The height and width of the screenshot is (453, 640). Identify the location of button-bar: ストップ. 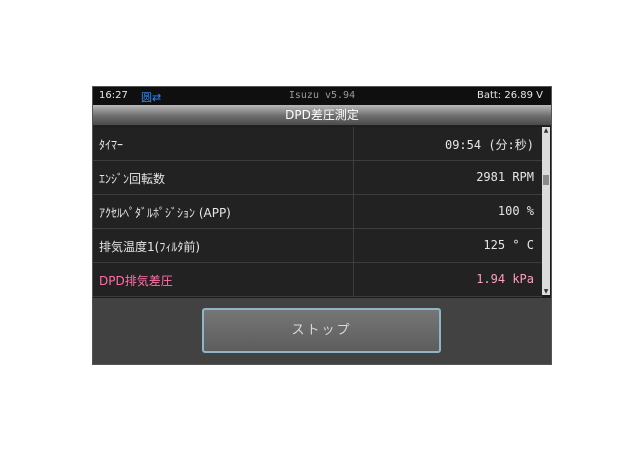
(322, 331).